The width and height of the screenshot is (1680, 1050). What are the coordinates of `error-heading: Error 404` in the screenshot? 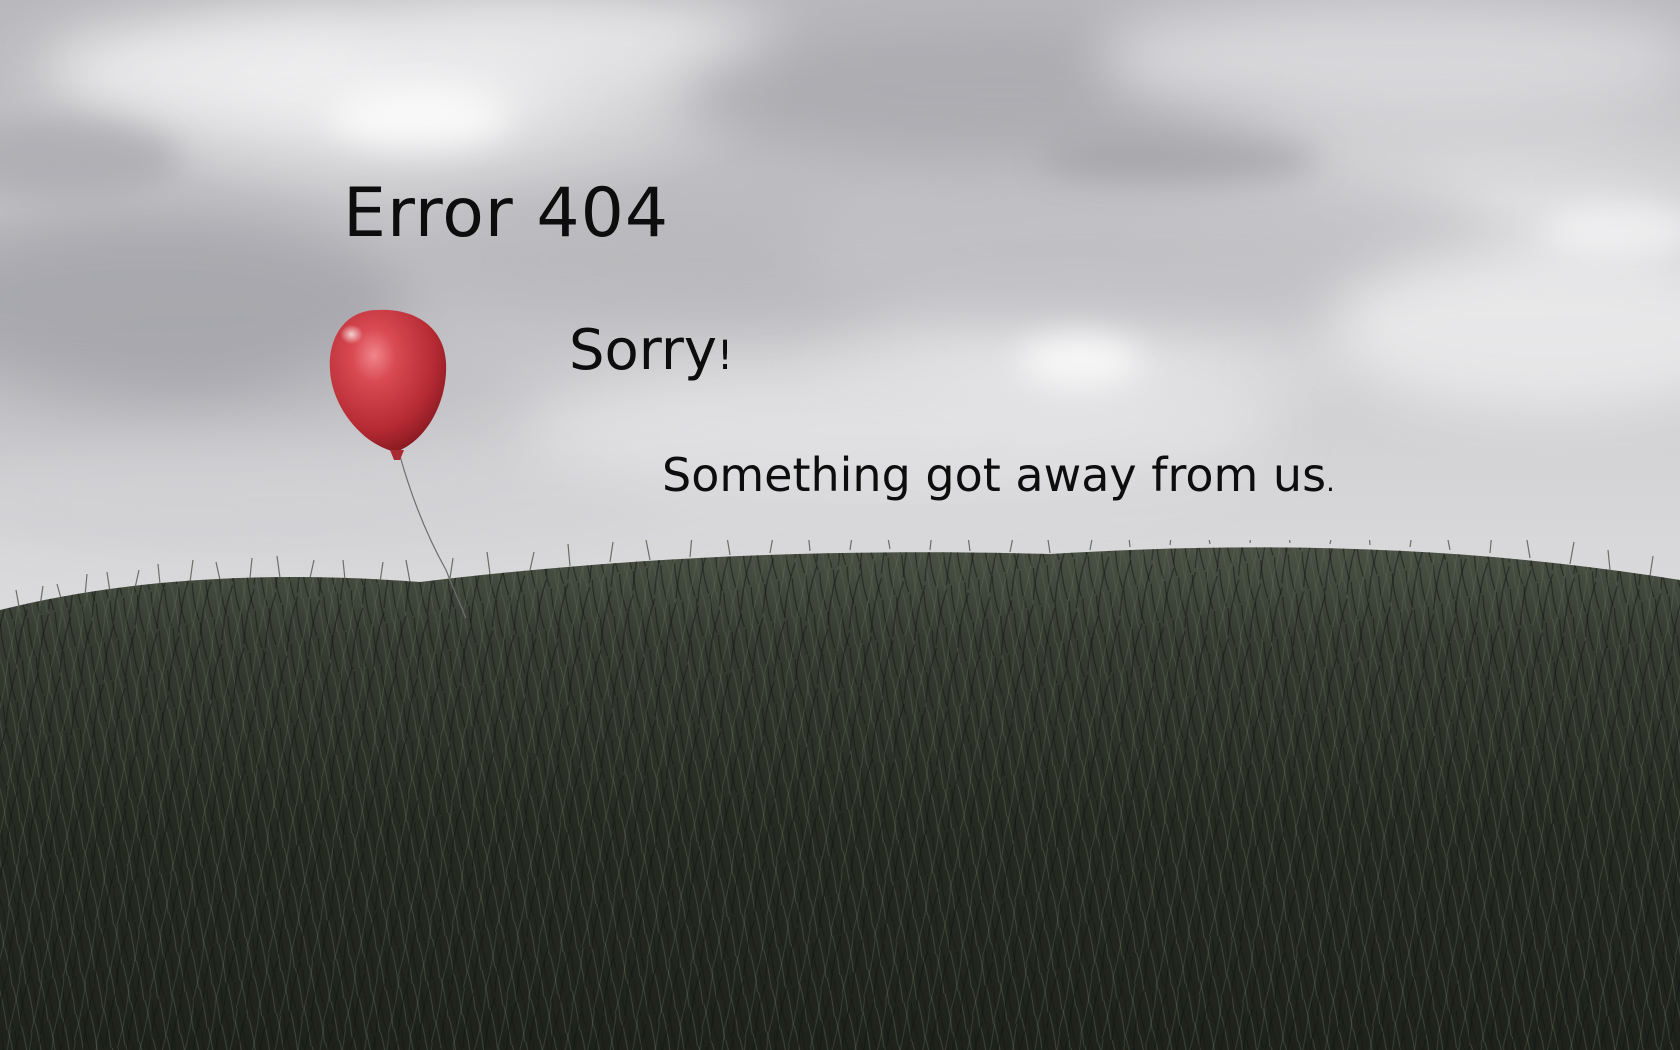 It's located at (506, 213).